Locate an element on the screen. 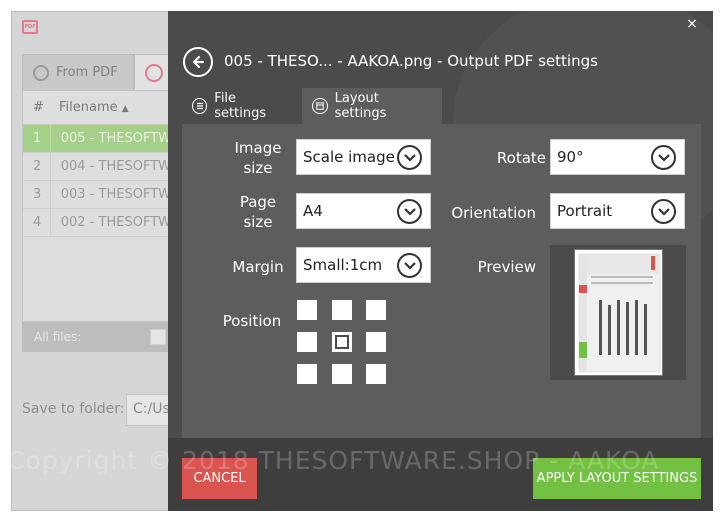 The height and width of the screenshot is (525, 727). page-size-select: A4 is located at coordinates (363, 211).